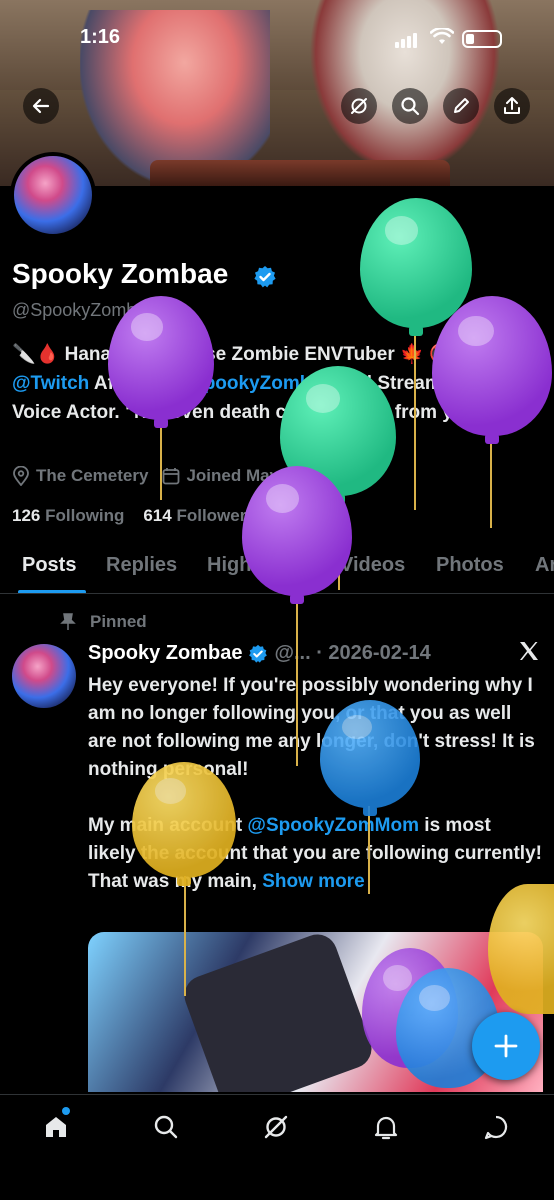 Image resolution: width=554 pixels, height=1200 pixels. I want to click on profile-location: The Cemetery, so click(80, 476).